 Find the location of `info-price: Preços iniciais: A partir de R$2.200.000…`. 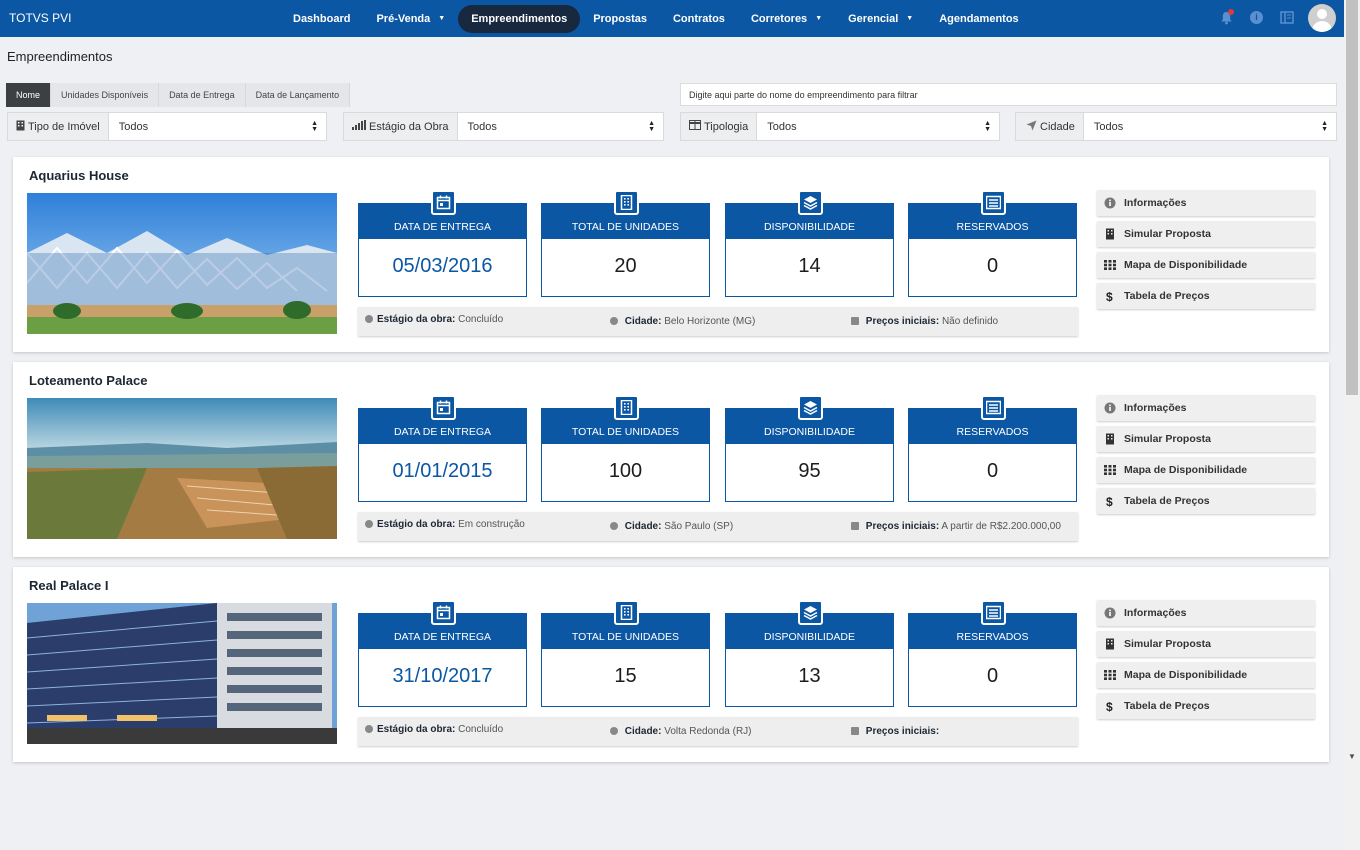

info-price: Preços iniciais: A partir de R$2.200.000… is located at coordinates (956, 526).